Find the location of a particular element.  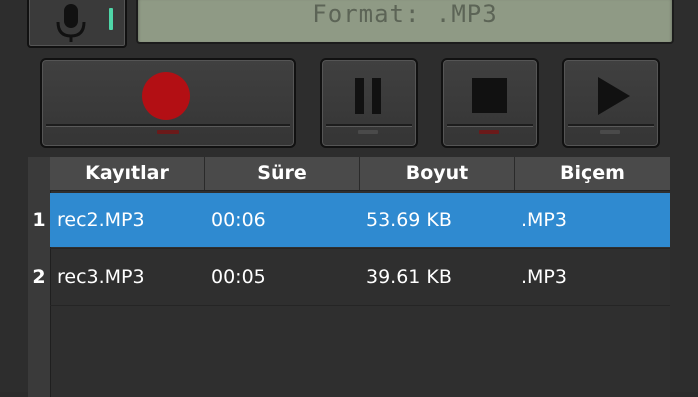

record-button is located at coordinates (168, 103).